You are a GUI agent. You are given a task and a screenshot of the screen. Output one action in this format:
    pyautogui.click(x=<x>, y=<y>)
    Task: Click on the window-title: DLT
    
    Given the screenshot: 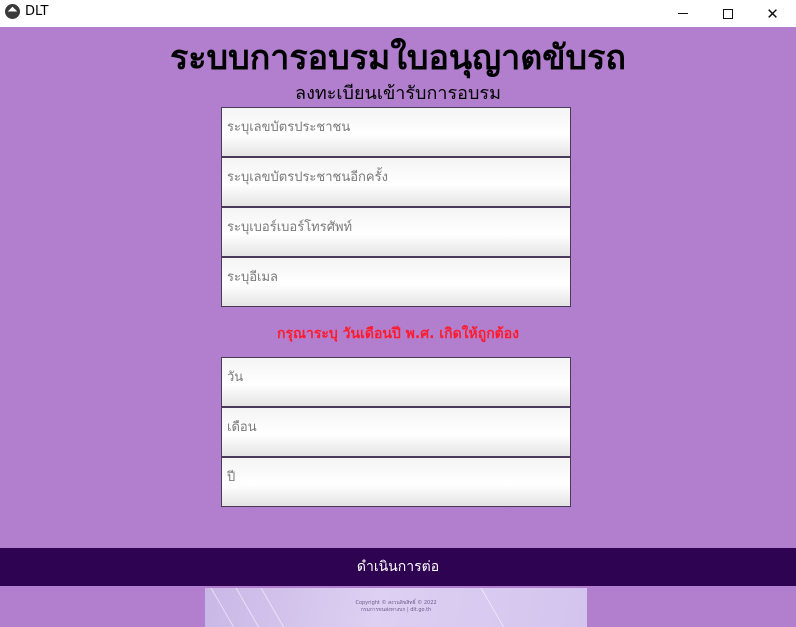 What is the action you would take?
    pyautogui.click(x=37, y=11)
    